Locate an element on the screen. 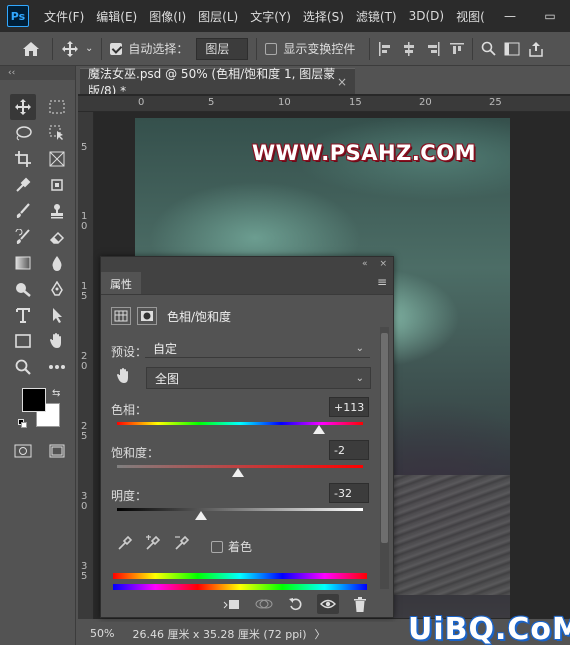  home-icon is located at coordinates (31, 49).